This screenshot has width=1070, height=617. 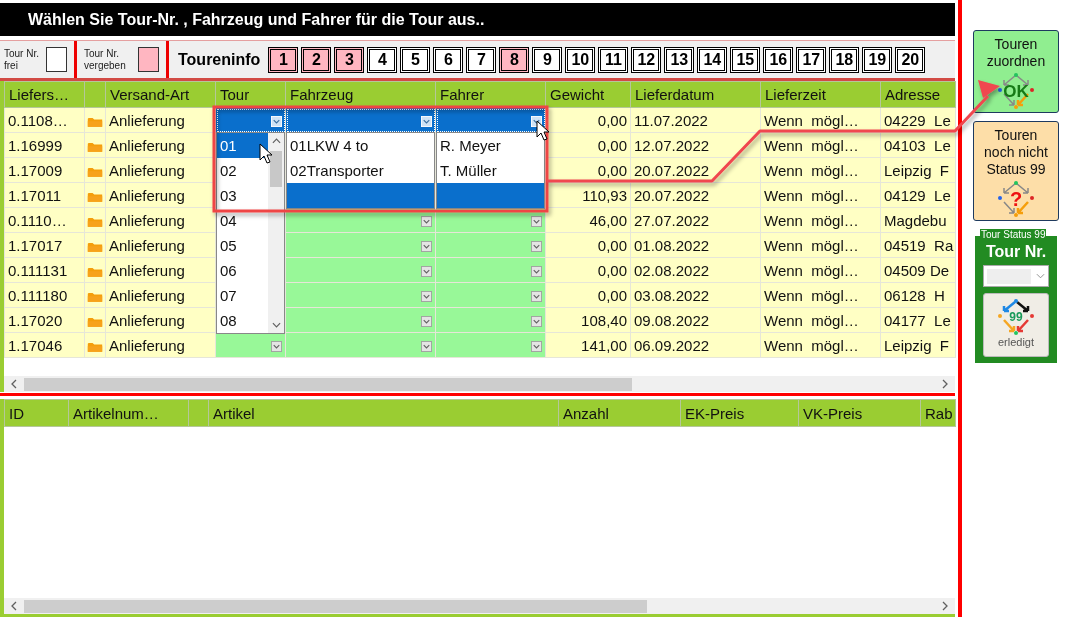 I want to click on column-header: Artikel, so click(x=383, y=413).